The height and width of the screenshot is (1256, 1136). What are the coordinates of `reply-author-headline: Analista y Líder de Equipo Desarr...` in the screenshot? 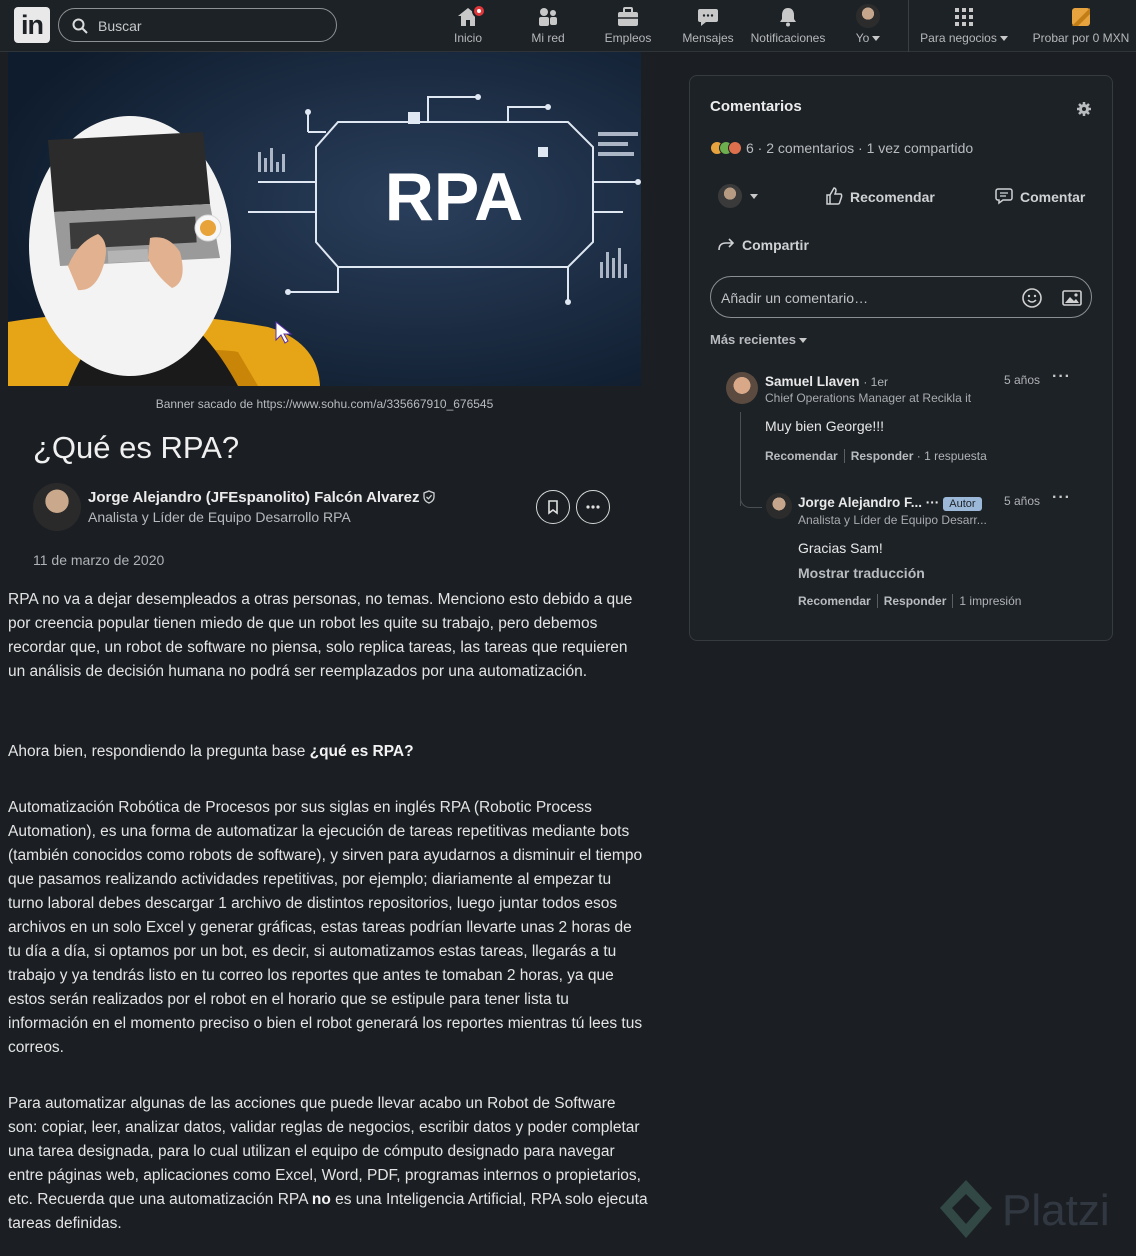 It's located at (892, 520).